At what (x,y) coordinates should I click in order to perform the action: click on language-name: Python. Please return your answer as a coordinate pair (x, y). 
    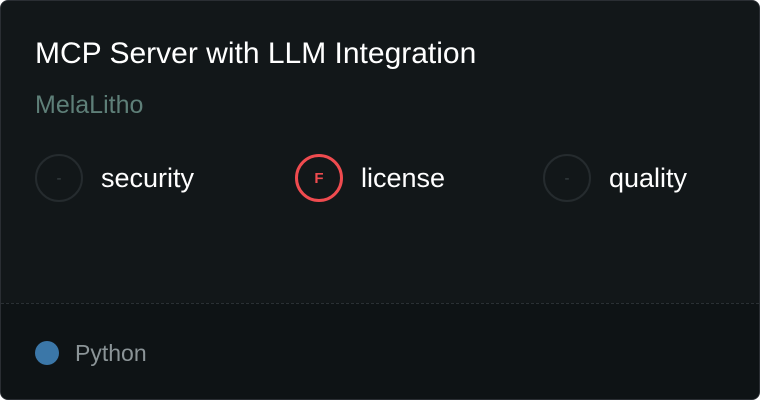
    Looking at the image, I should click on (111, 353).